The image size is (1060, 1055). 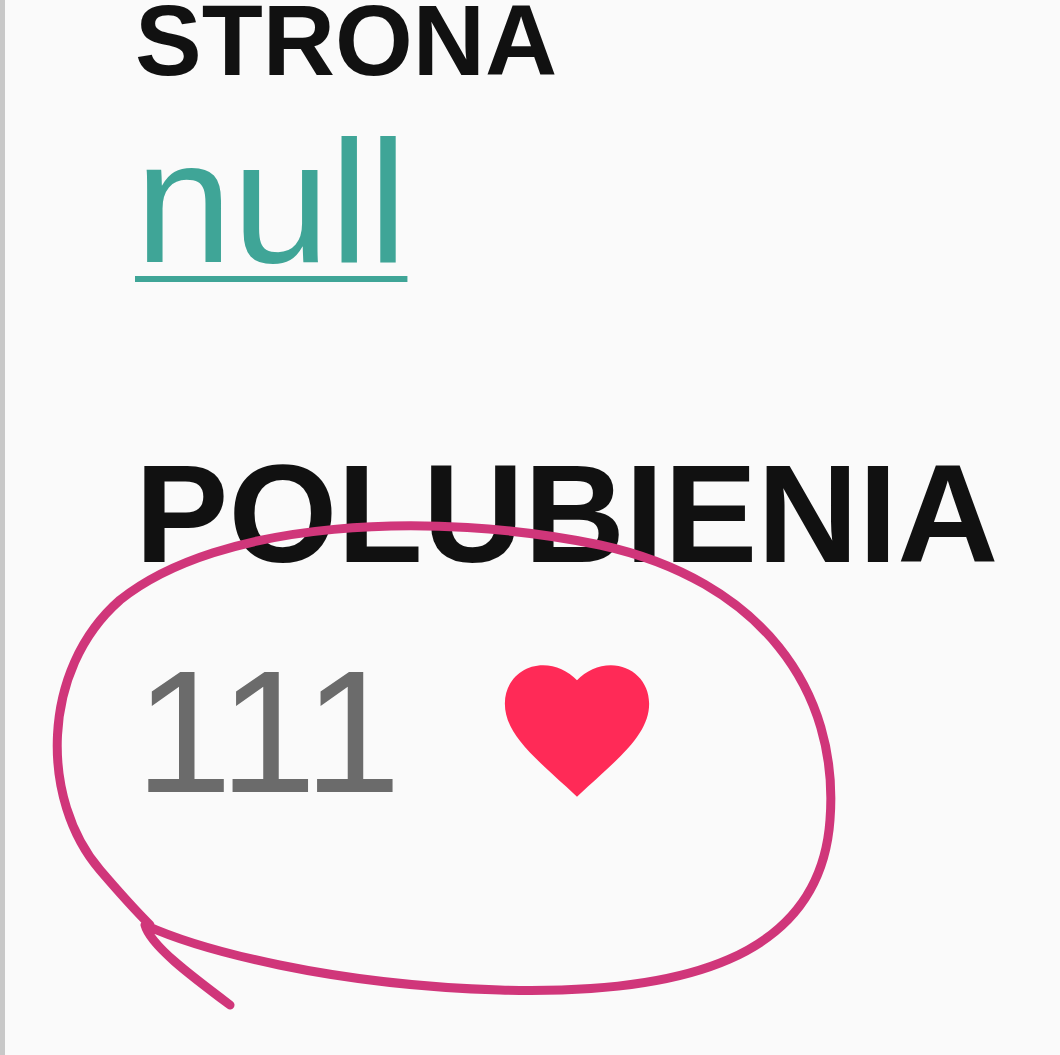 What do you see at coordinates (567, 513) in the screenshot?
I see `section-heading: POLUBIENIA` at bounding box center [567, 513].